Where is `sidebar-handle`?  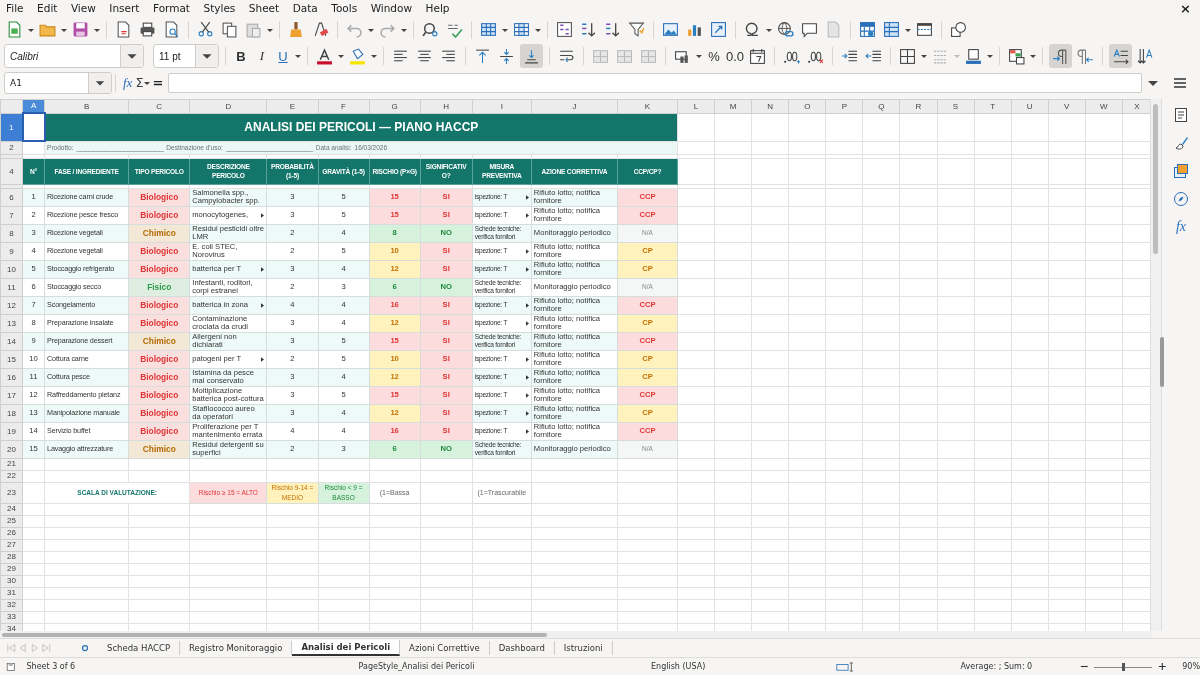 sidebar-handle is located at coordinates (1162, 361).